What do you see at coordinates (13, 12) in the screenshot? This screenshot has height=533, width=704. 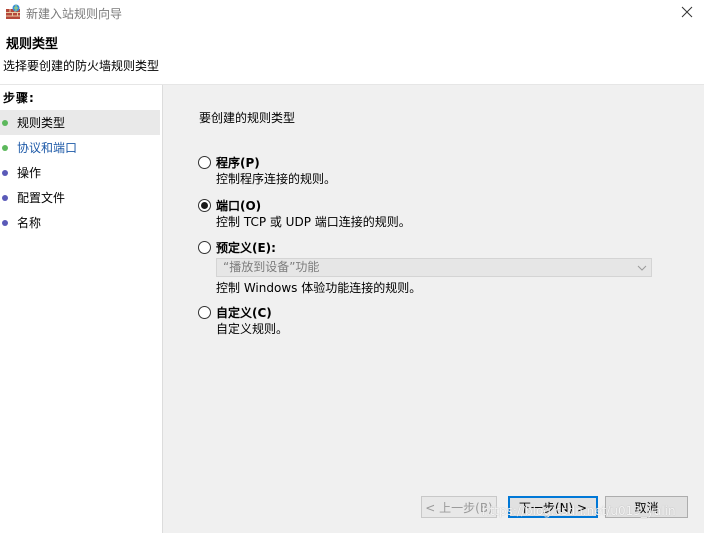 I see `firewall-wall-icon` at bounding box center [13, 12].